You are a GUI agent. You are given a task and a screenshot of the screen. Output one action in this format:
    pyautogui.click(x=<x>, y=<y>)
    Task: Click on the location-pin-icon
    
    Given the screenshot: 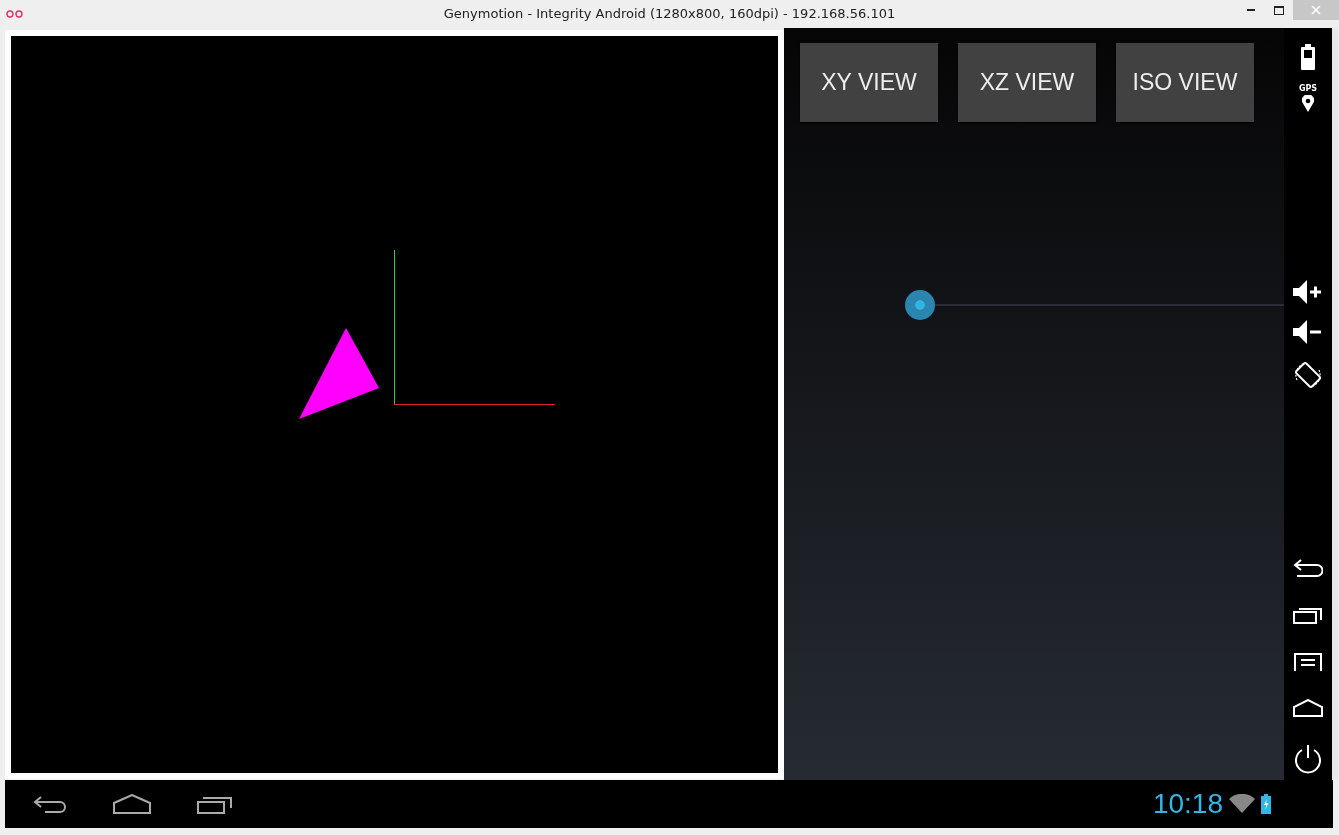 What is the action you would take?
    pyautogui.click(x=1308, y=103)
    